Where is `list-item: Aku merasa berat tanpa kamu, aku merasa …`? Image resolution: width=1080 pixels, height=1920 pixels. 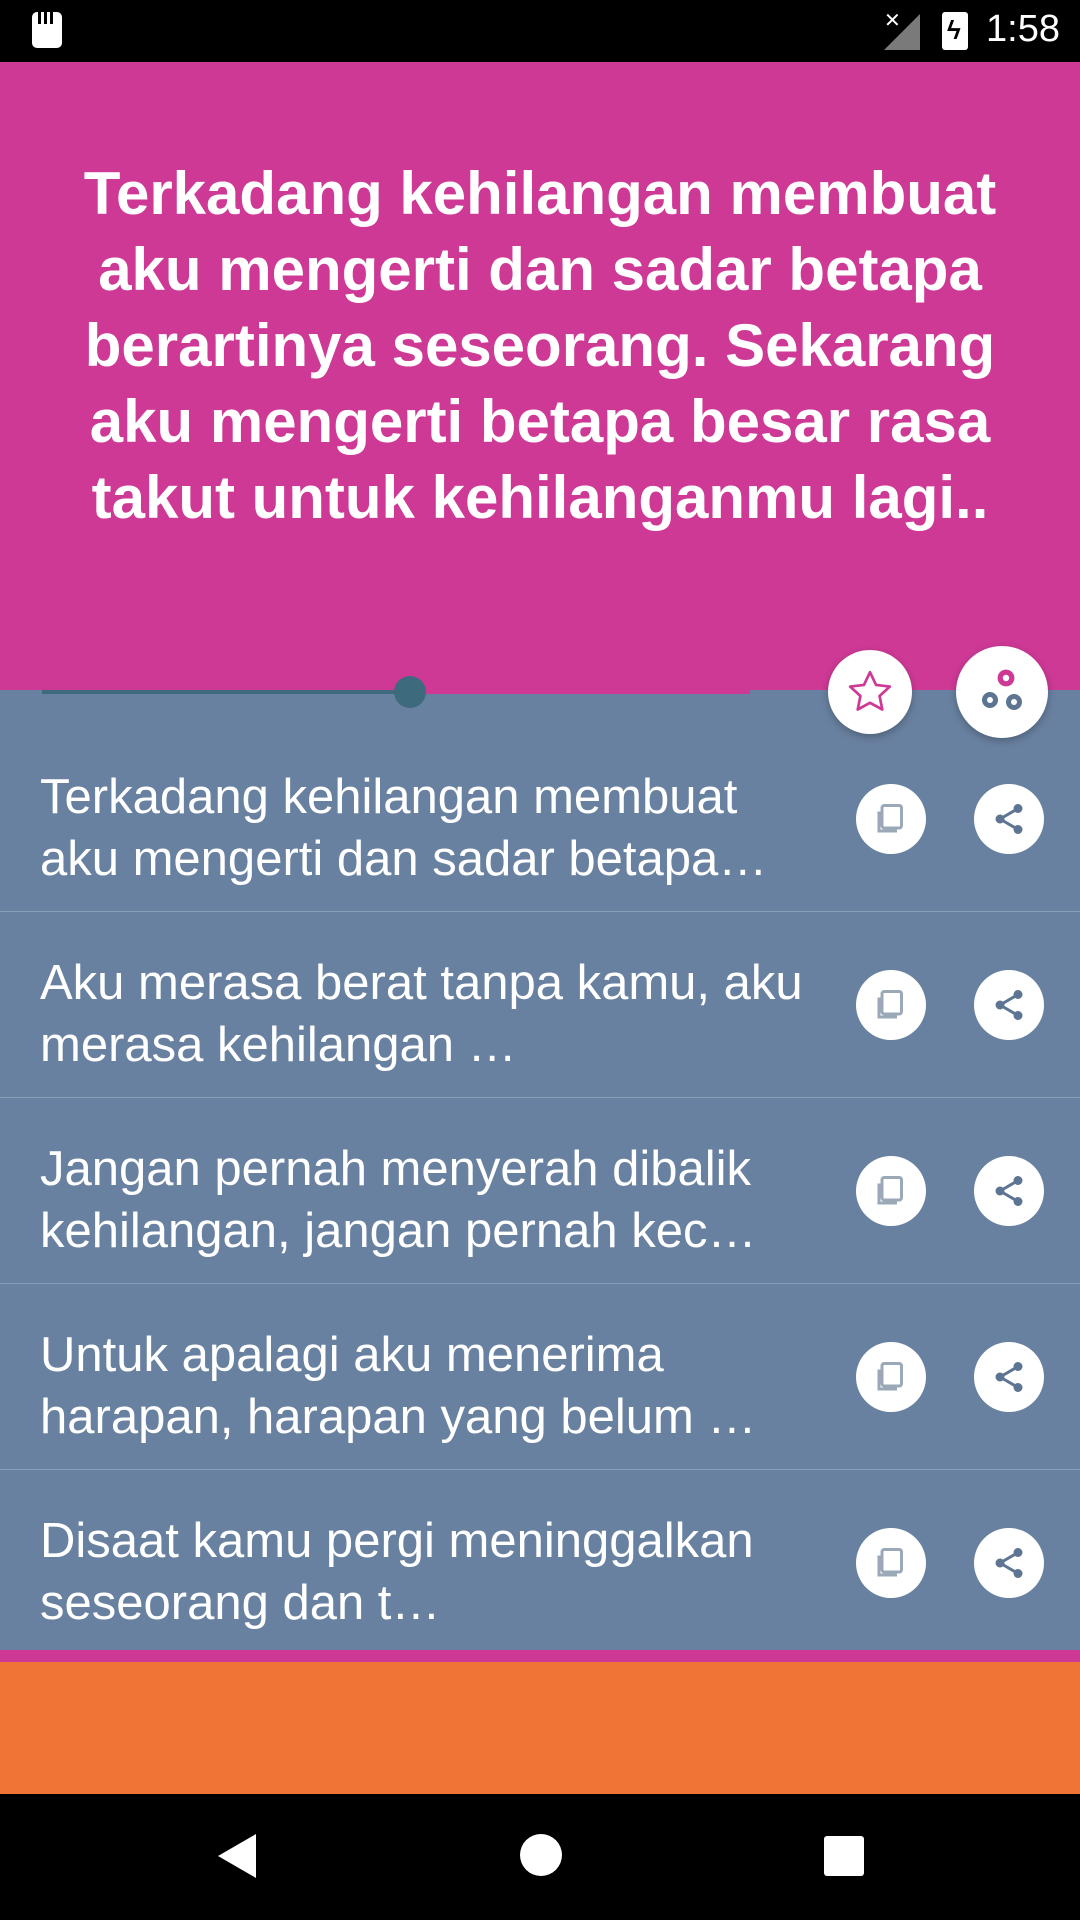
list-item: Aku merasa berat tanpa kamu, aku merasa … is located at coordinates (540, 1005).